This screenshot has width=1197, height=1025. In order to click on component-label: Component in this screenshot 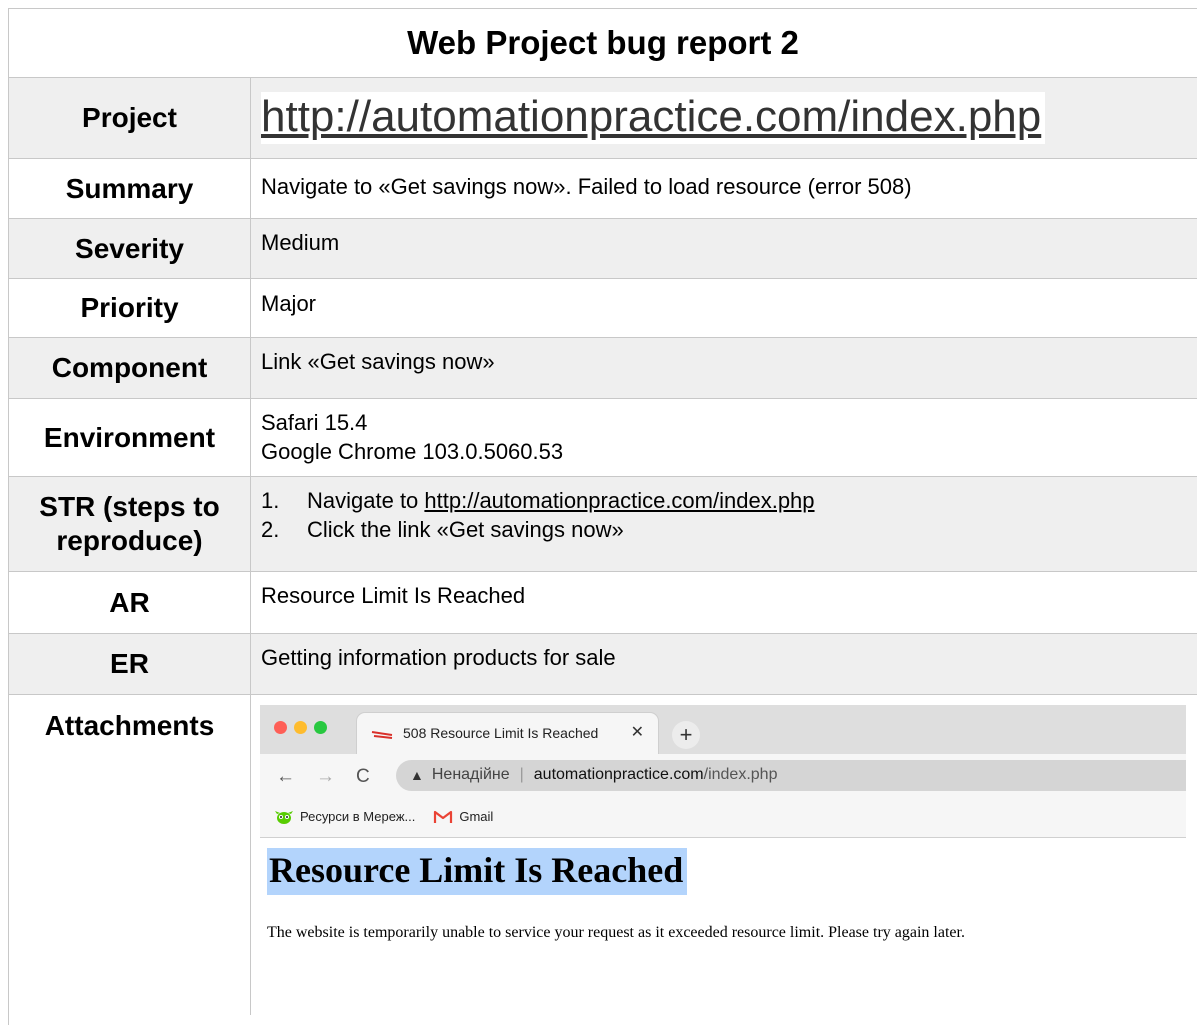, I will do `click(130, 368)`.